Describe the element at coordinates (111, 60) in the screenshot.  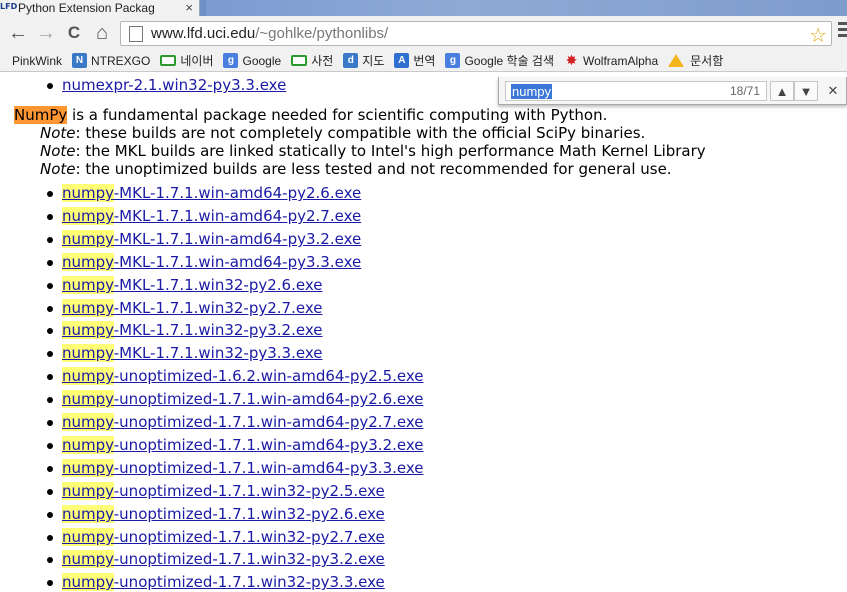
I see `bookmark-ntrexgo: N NTREXGO` at that location.